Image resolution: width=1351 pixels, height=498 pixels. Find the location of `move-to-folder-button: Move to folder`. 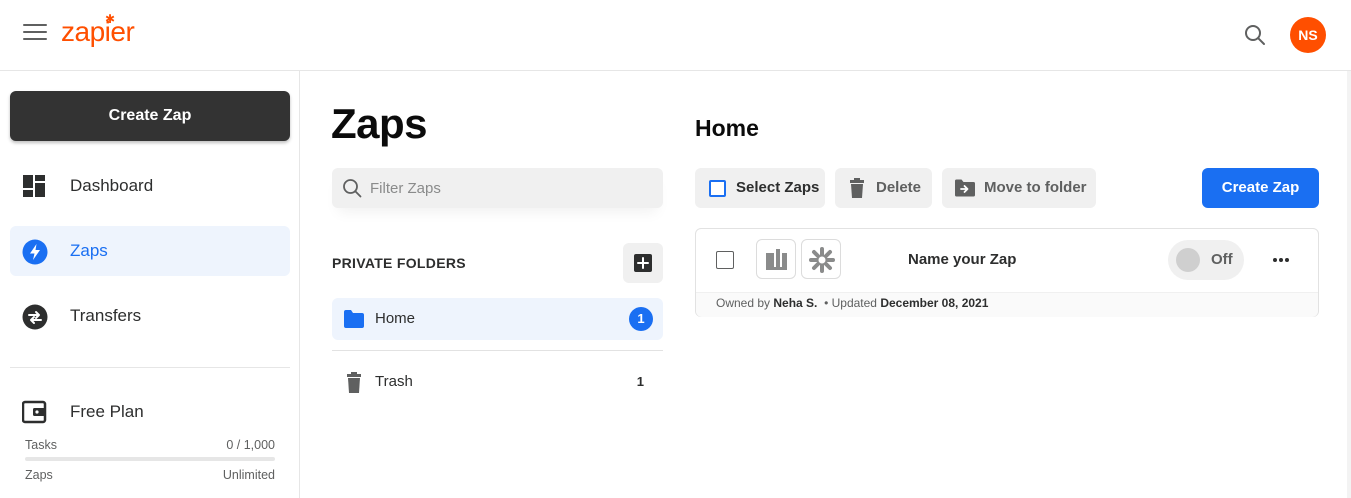

move-to-folder-button: Move to folder is located at coordinates (1019, 188).